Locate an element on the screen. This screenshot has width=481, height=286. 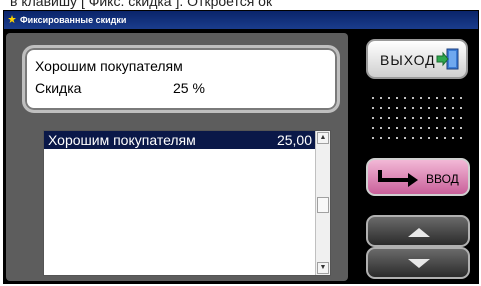
vertical-scrollbar: ▲ ▼ is located at coordinates (322, 203).